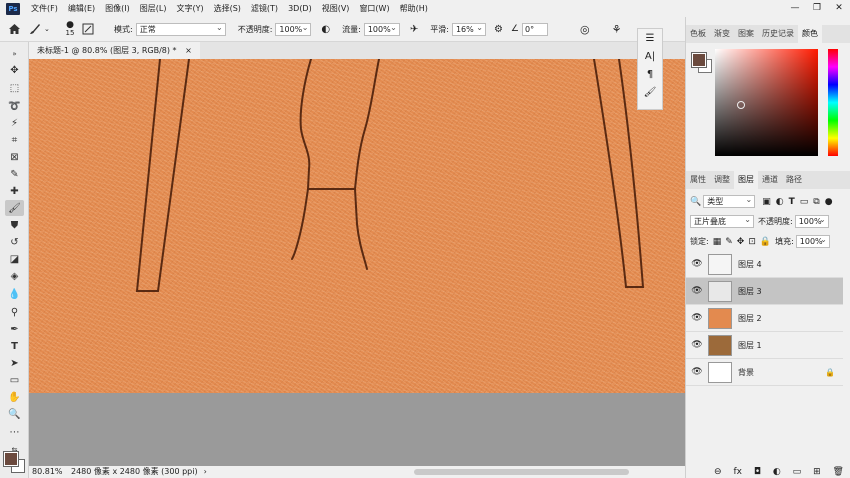 The image size is (850, 478). Describe the element at coordinates (14, 123) in the screenshot. I see `magic-wand-tool-icon: ⚡` at that location.